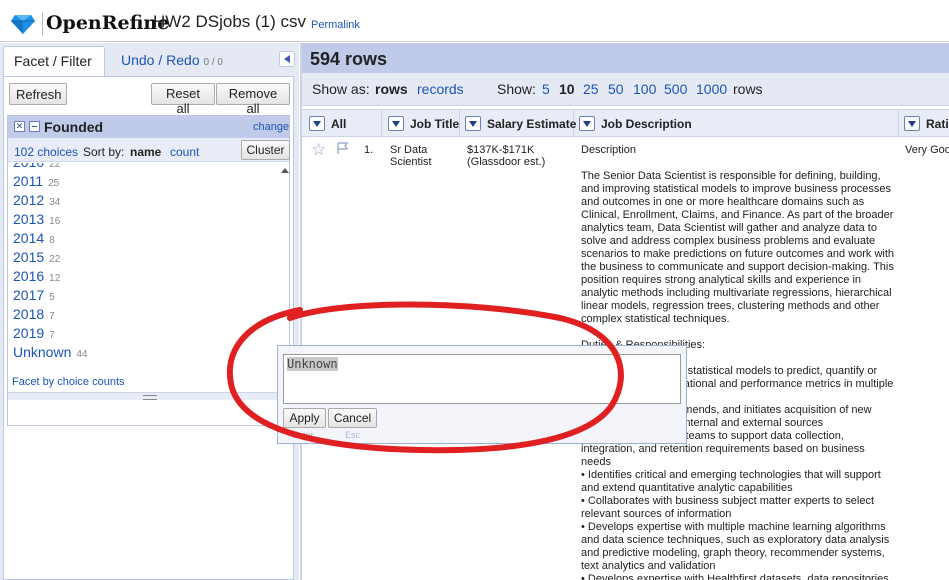 The height and width of the screenshot is (580, 949). What do you see at coordinates (184, 152) in the screenshot?
I see `sort-by-count: count` at bounding box center [184, 152].